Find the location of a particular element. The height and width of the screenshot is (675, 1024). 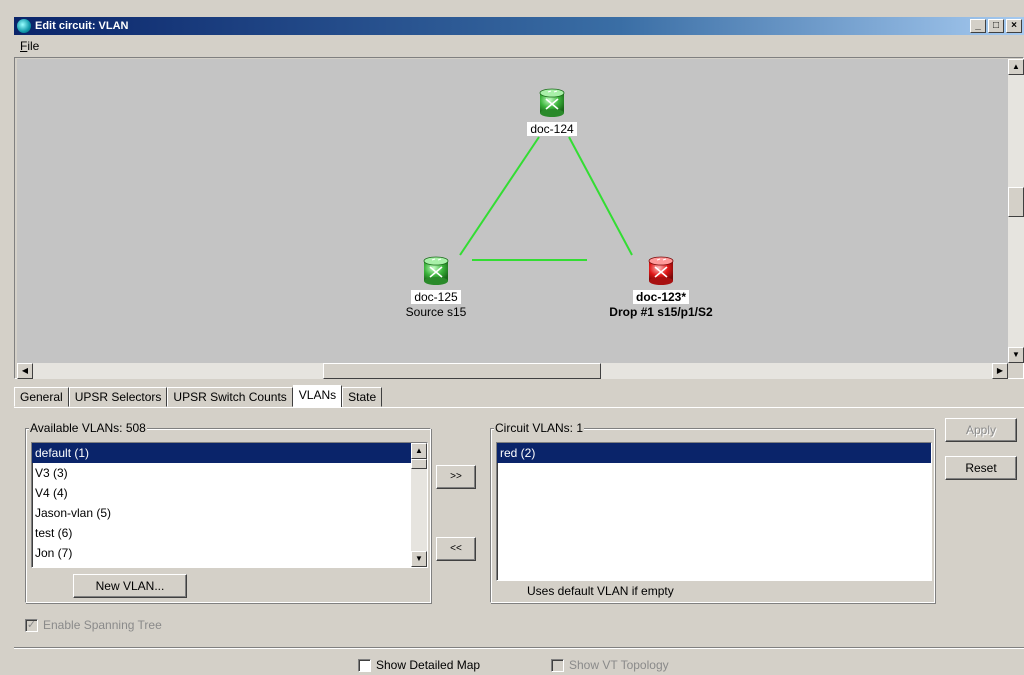

list-item: V3 (3) is located at coordinates (229, 473).